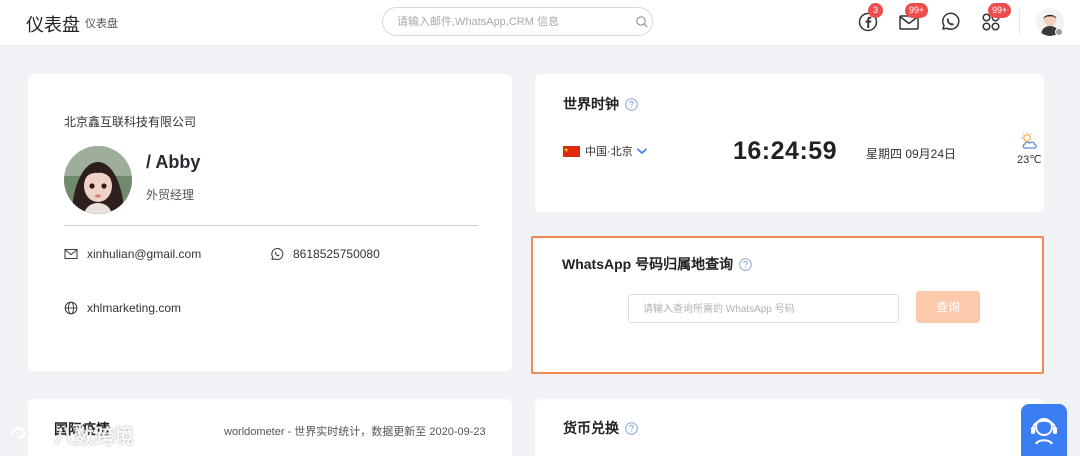  I want to click on chevron-down-icon, so click(641, 151).